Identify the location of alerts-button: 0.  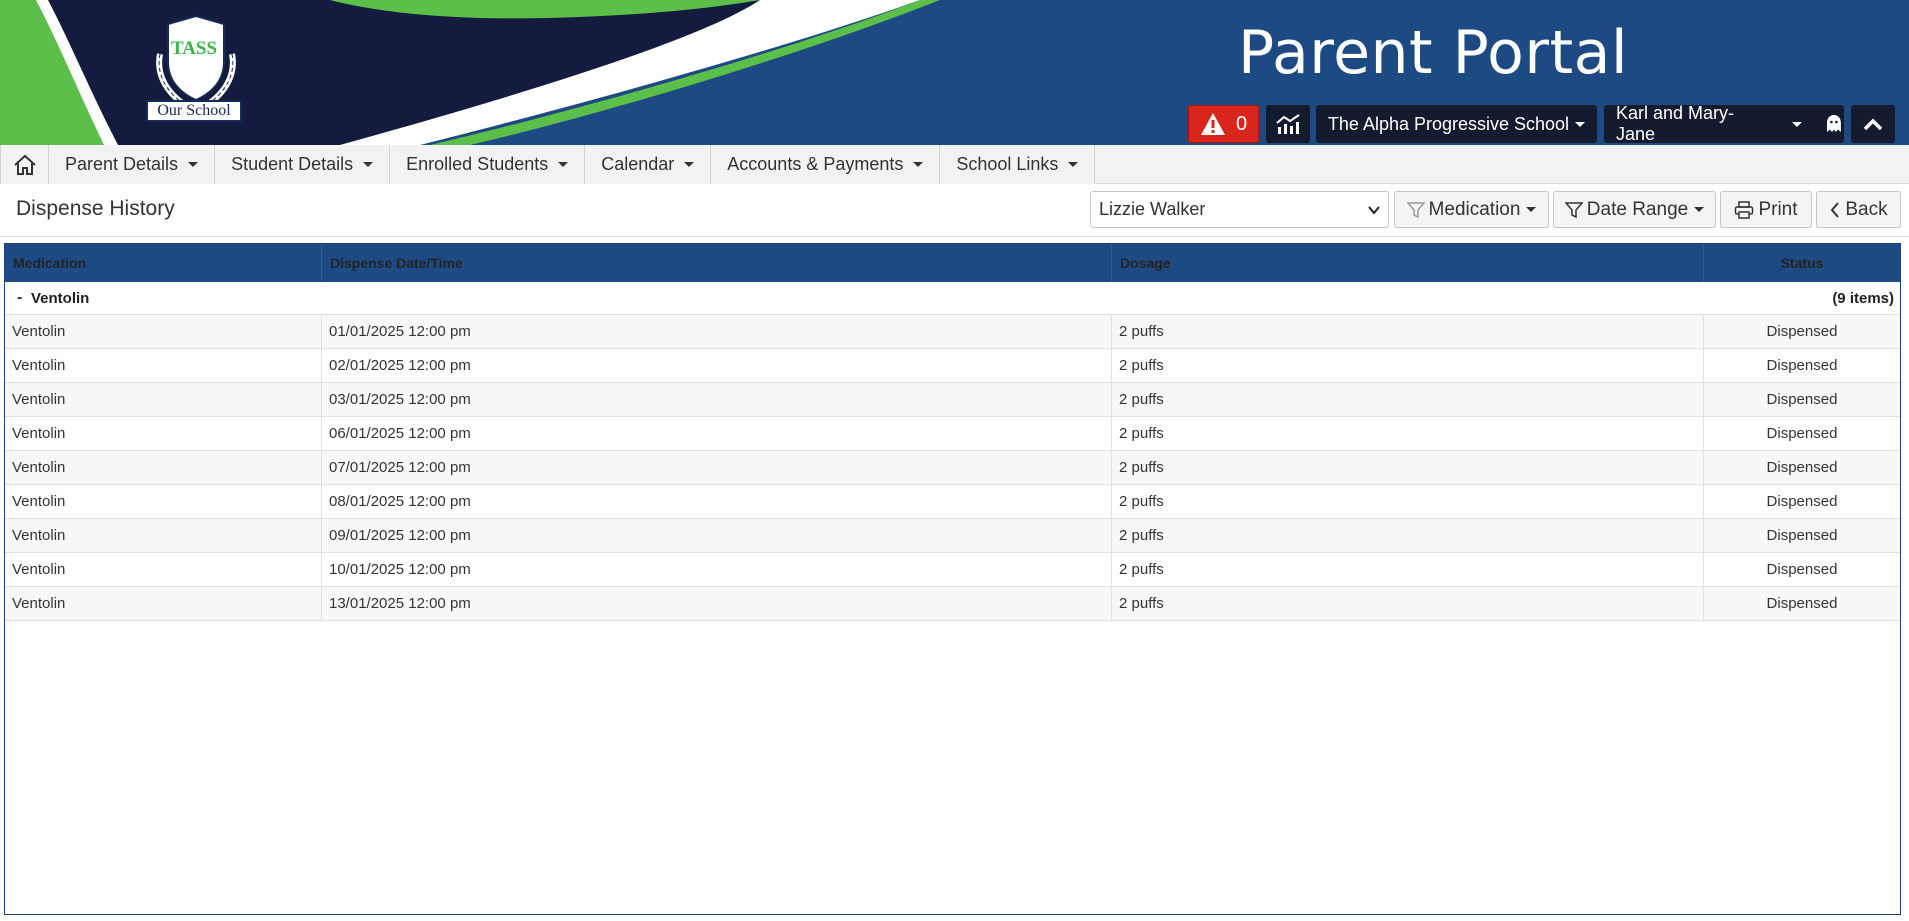
(1223, 124).